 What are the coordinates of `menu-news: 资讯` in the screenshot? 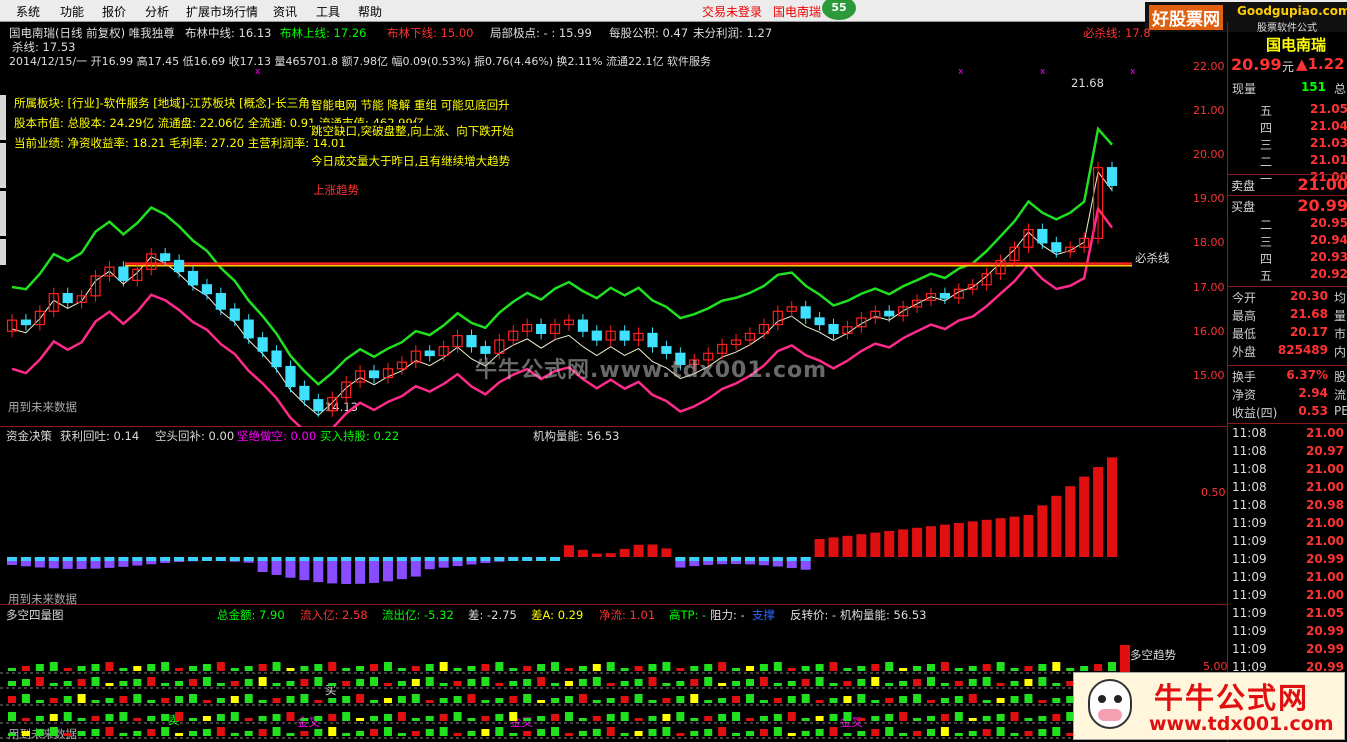 It's located at (285, 11).